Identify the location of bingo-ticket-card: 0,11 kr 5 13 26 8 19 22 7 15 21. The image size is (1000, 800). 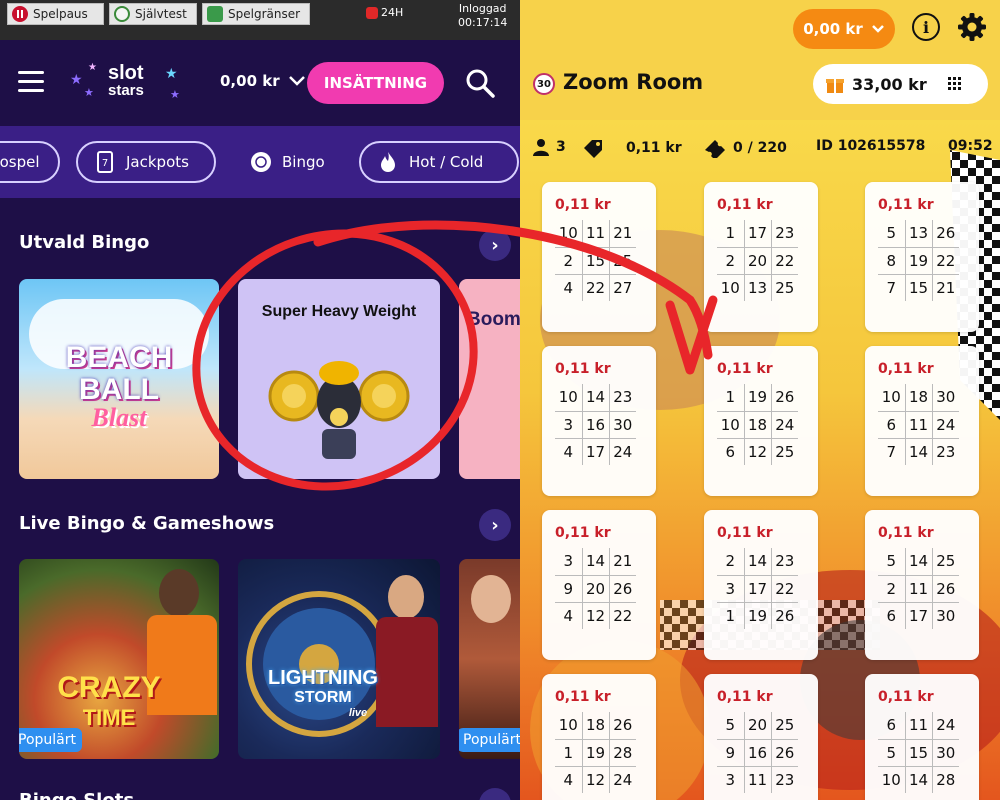
(922, 257).